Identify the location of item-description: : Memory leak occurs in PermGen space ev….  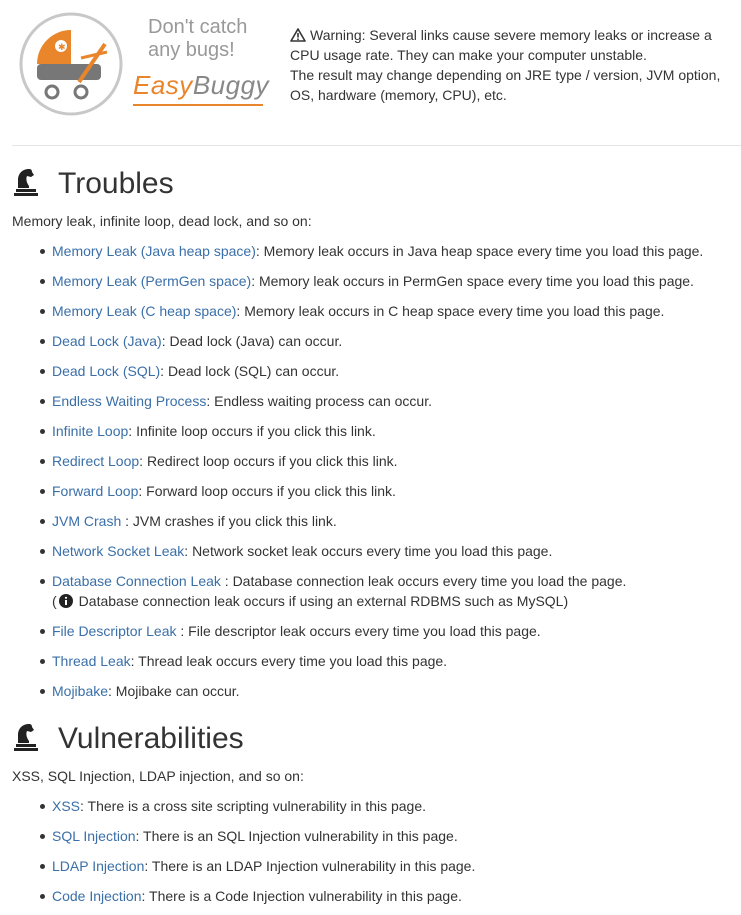
(472, 281).